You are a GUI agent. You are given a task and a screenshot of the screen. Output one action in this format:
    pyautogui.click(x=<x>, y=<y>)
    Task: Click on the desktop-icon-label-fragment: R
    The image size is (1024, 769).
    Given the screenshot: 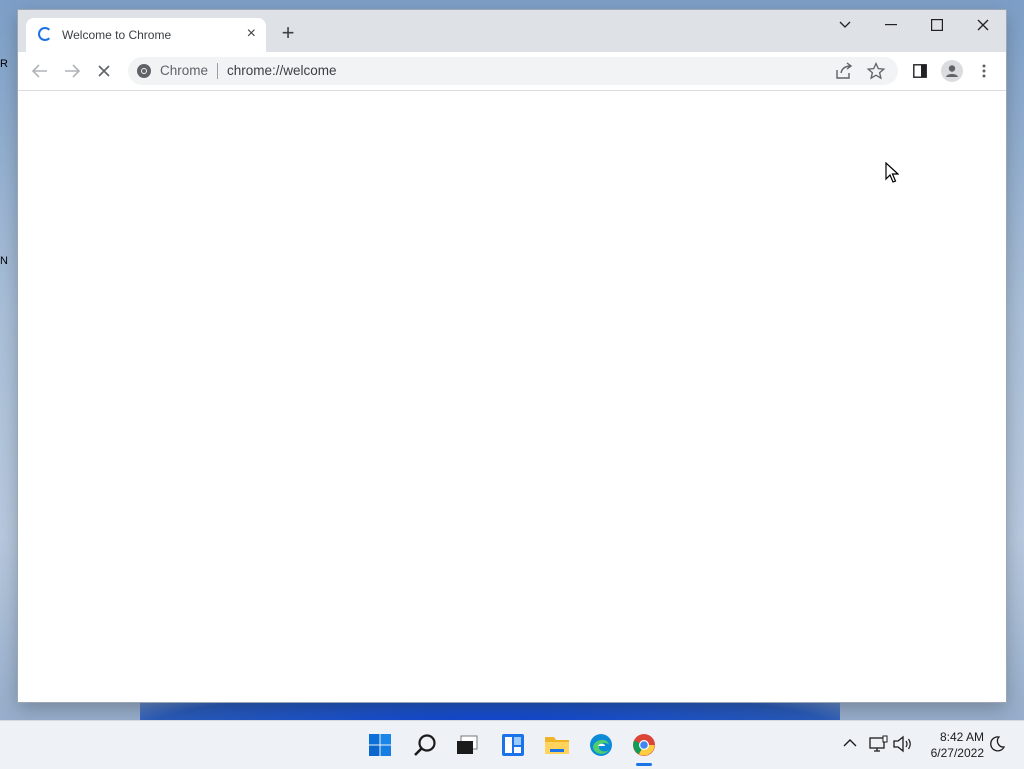 What is the action you would take?
    pyautogui.click(x=4, y=64)
    